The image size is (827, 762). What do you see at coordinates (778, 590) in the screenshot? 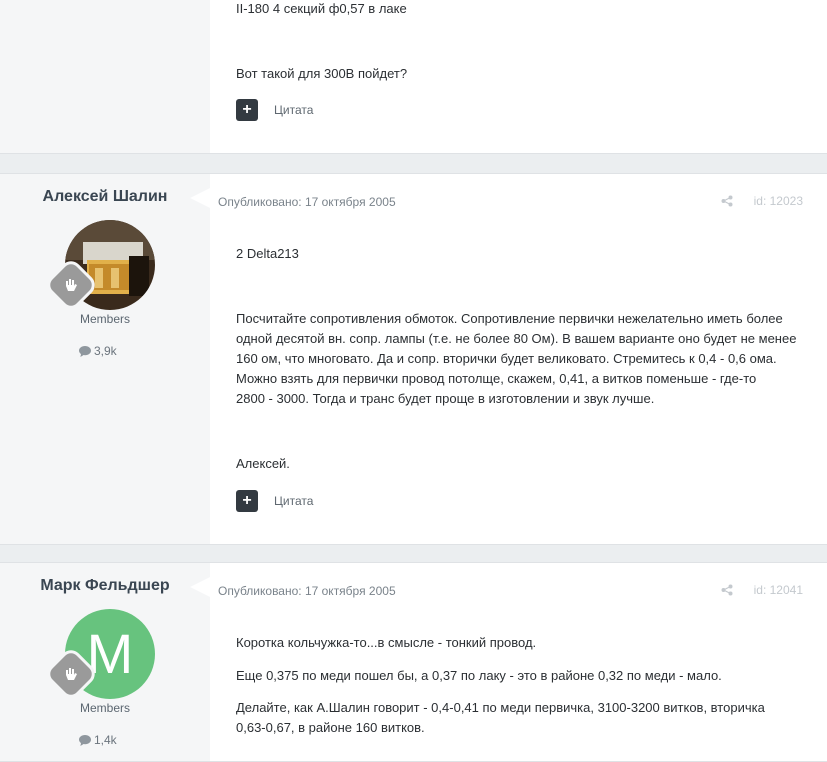
I see `post-id: id: 12041` at bounding box center [778, 590].